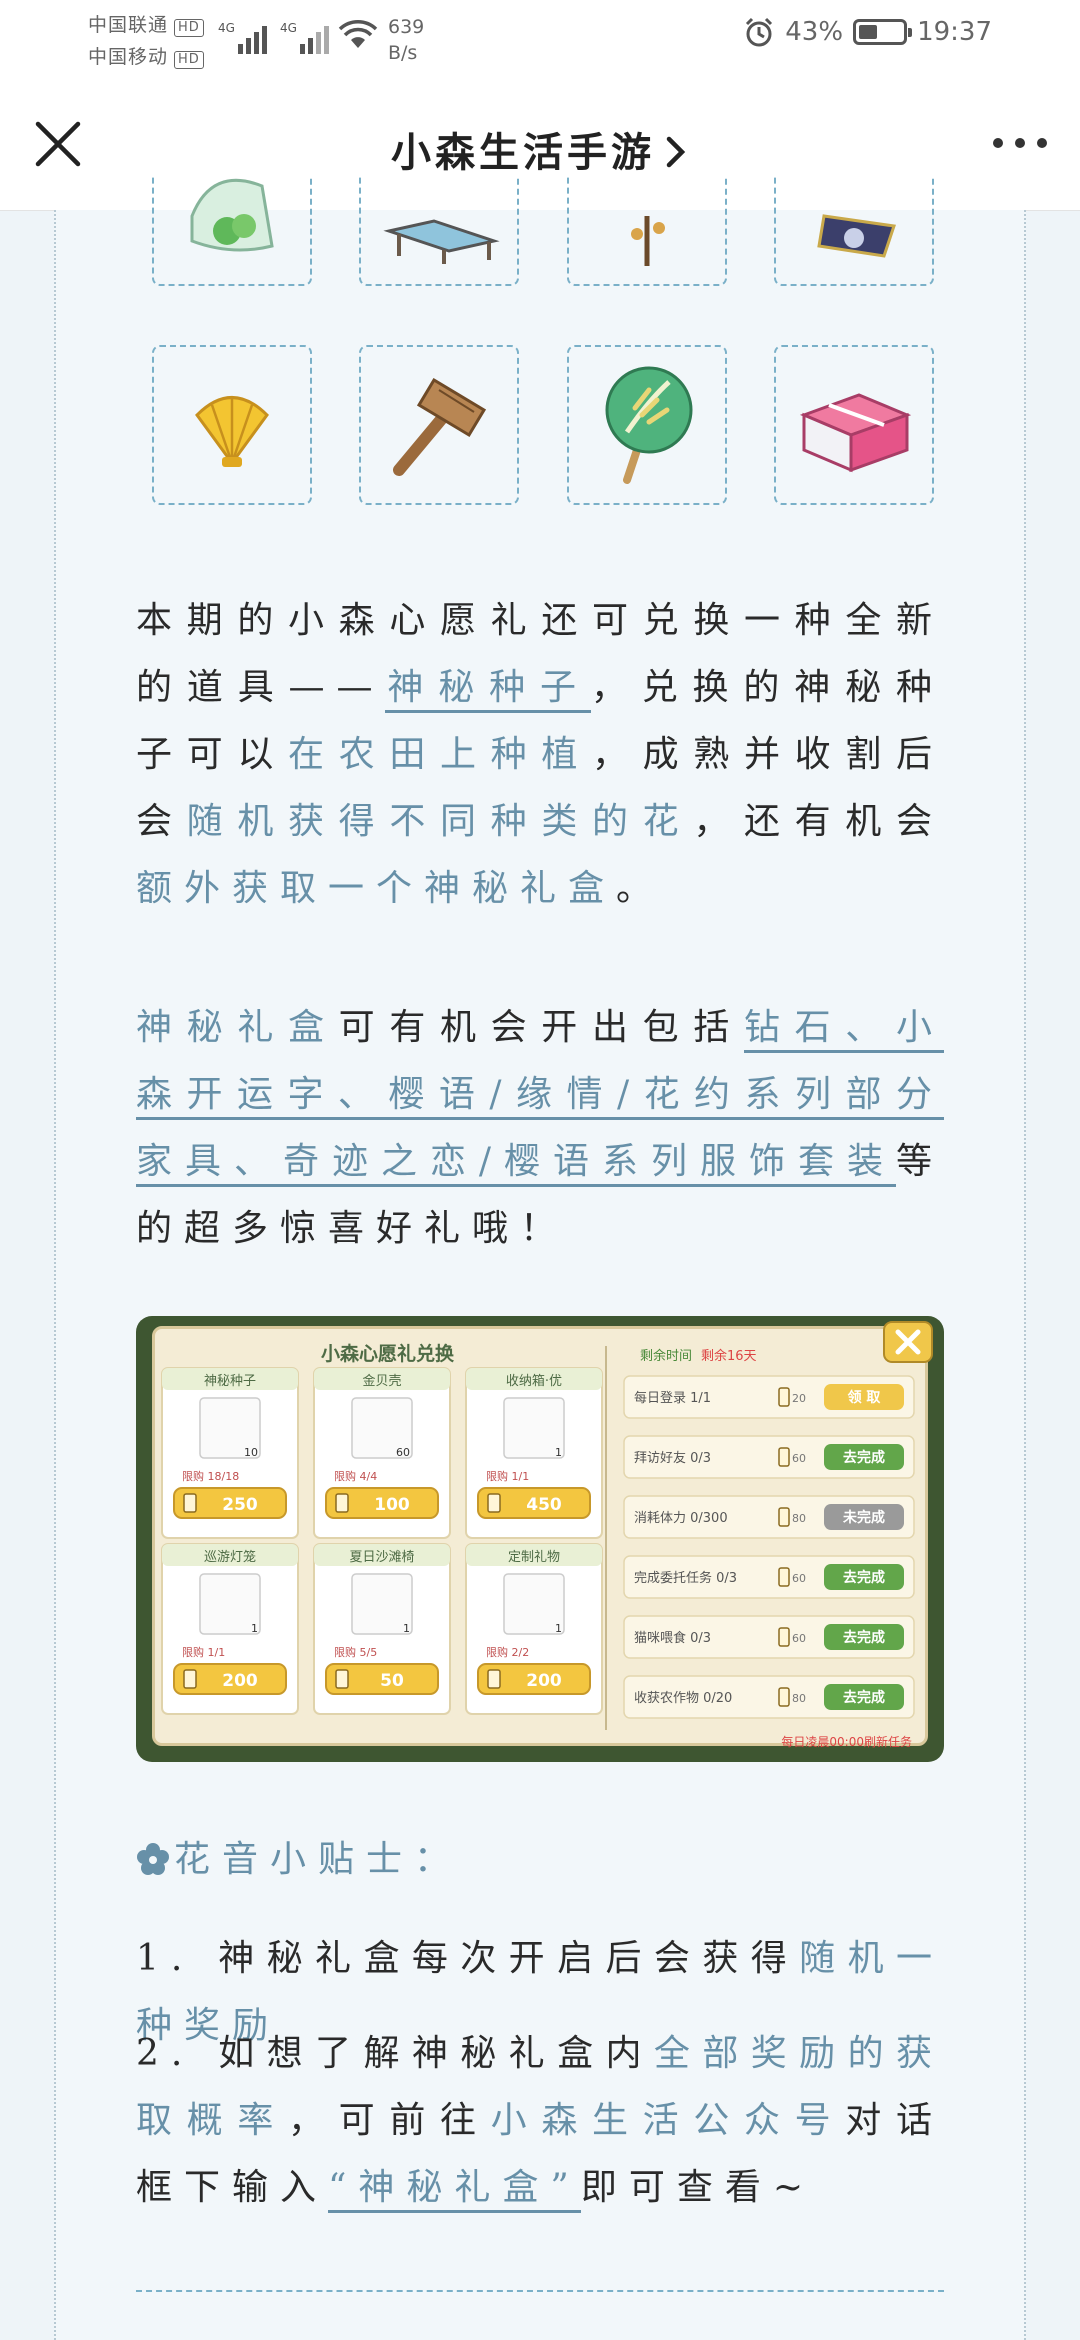 The width and height of the screenshot is (1080, 2340). Describe the element at coordinates (403, 1452) in the screenshot. I see `reward-count: 60` at that location.